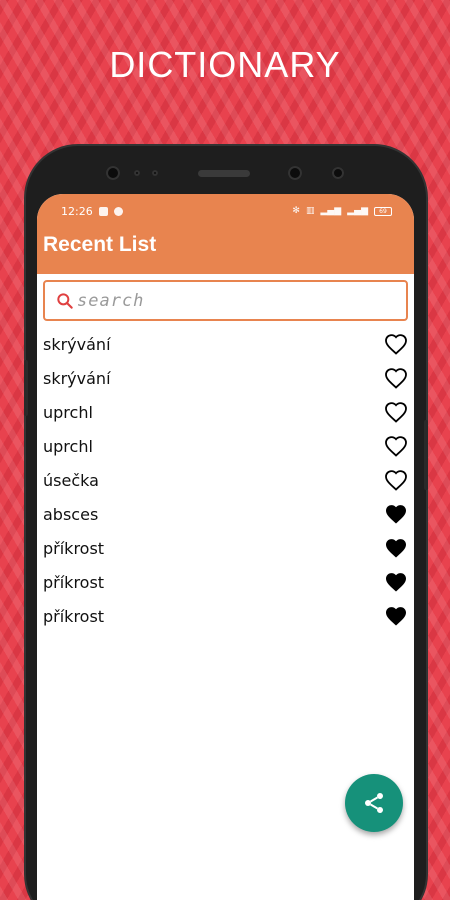 Image resolution: width=450 pixels, height=900 pixels. What do you see at coordinates (225, 514) in the screenshot?
I see `list-item: absces` at bounding box center [225, 514].